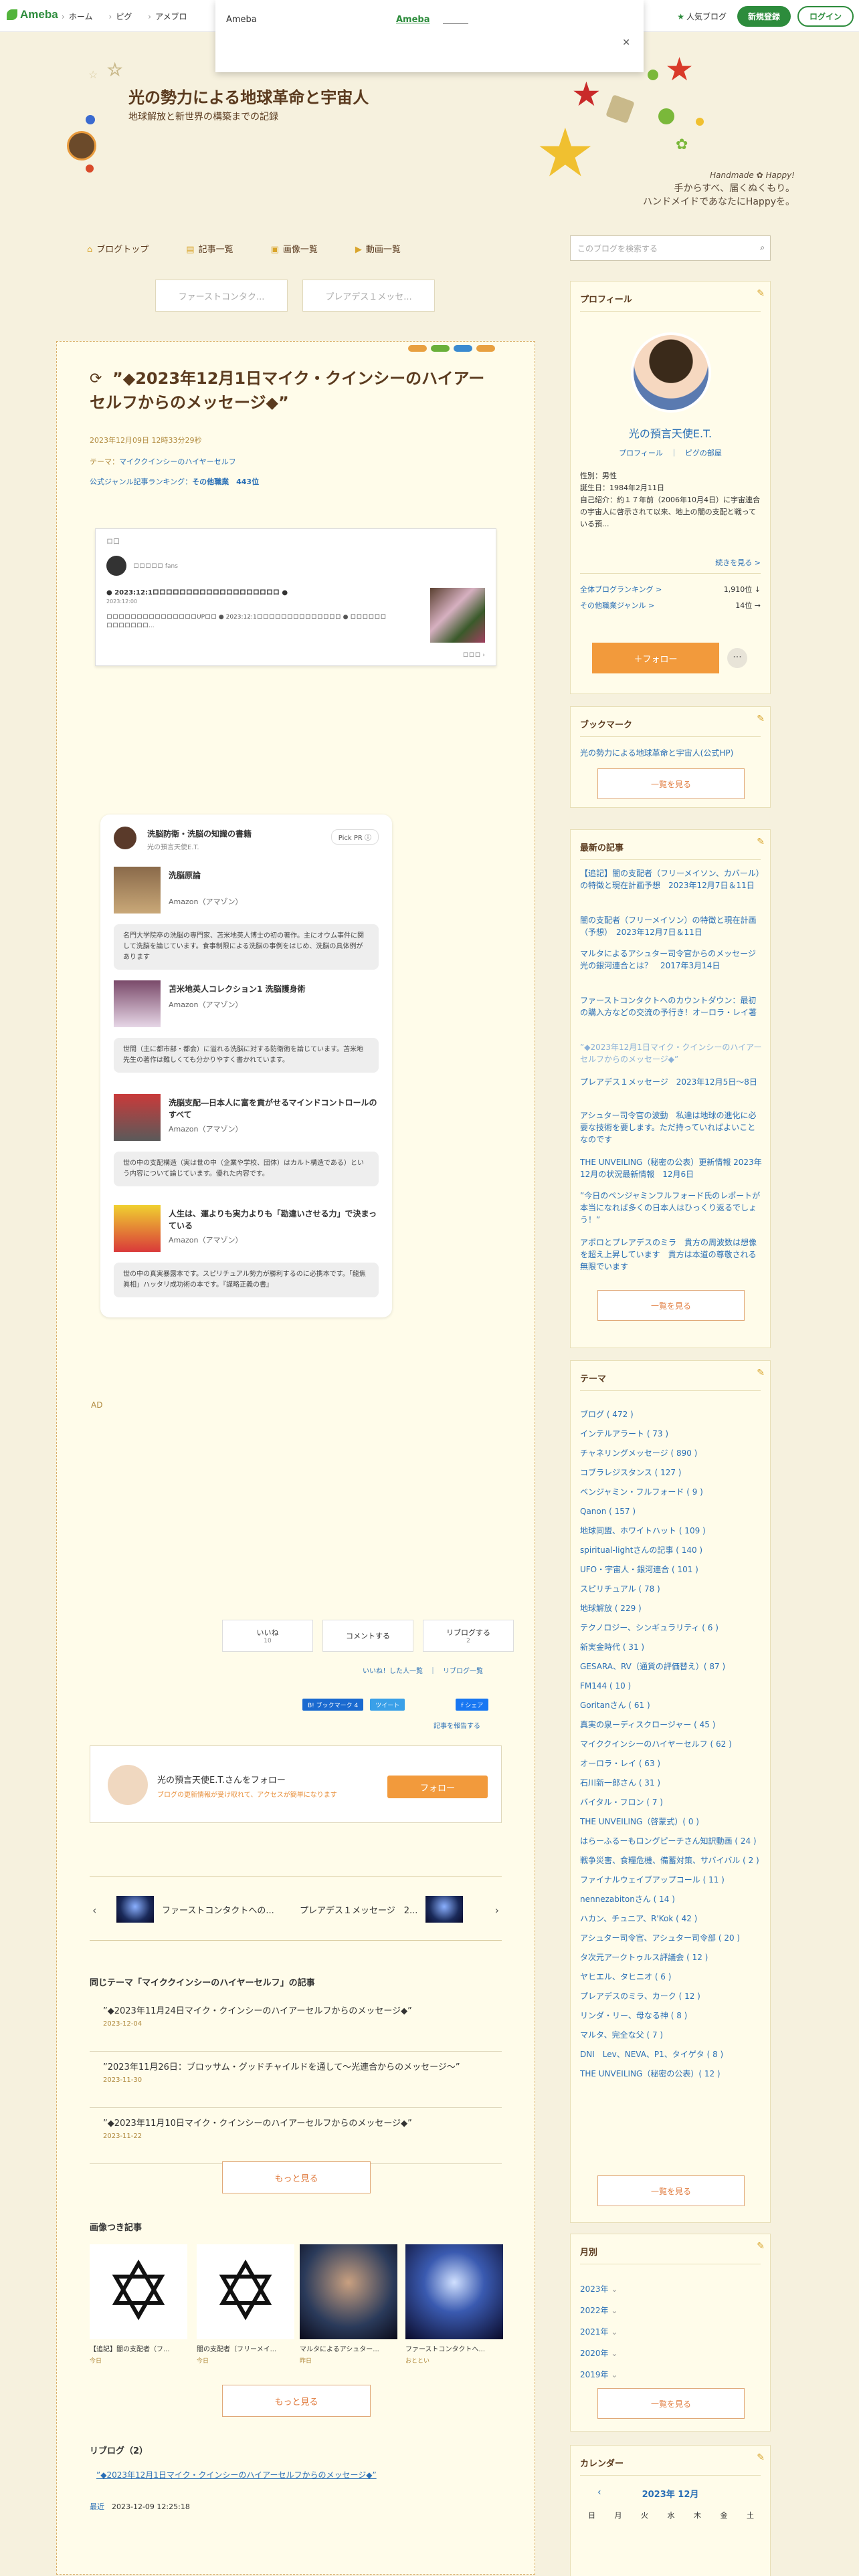 Image resolution: width=859 pixels, height=2576 pixels. What do you see at coordinates (671, 1686) in the screenshot?
I see `theme-item: FM144 ( 10 )` at bounding box center [671, 1686].